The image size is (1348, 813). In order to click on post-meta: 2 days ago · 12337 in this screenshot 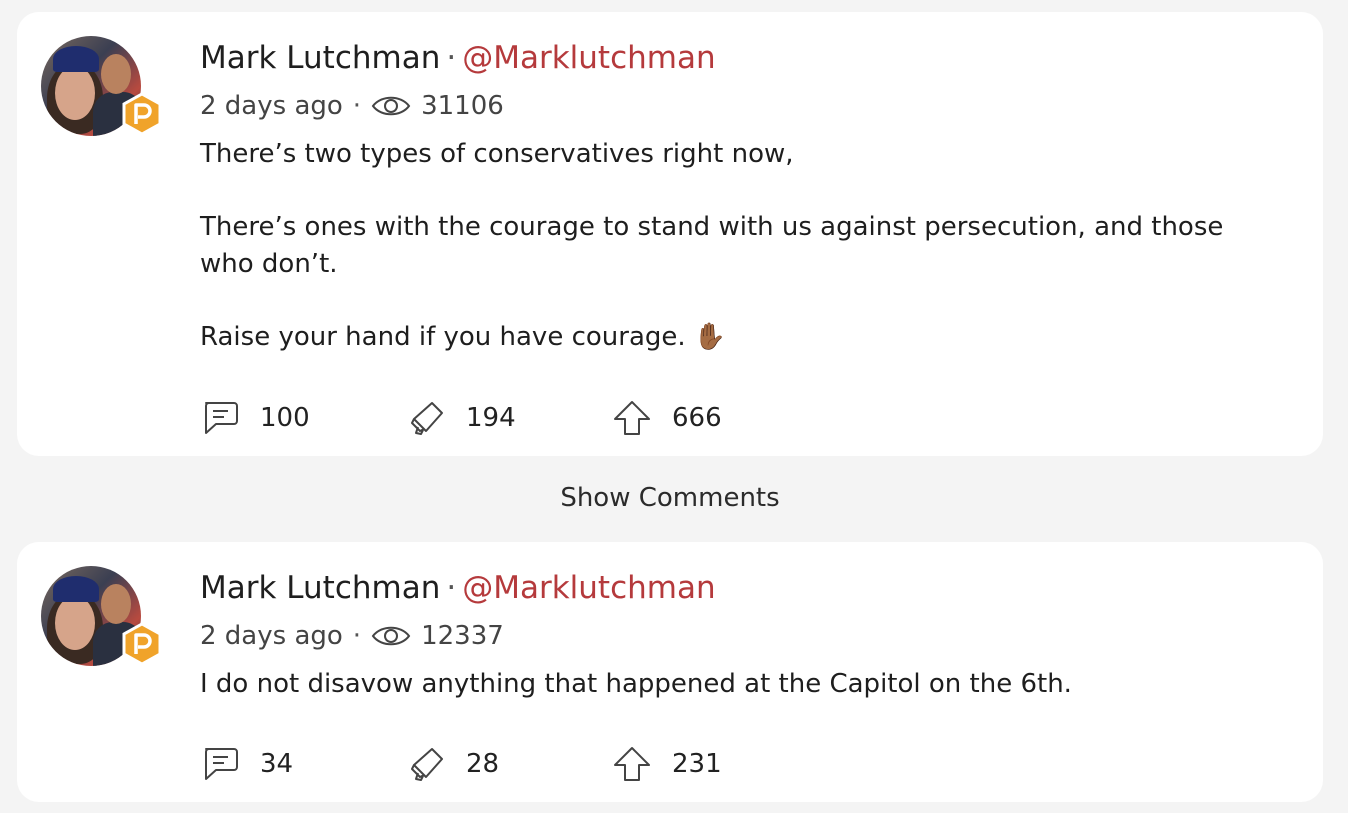, I will do `click(352, 636)`.